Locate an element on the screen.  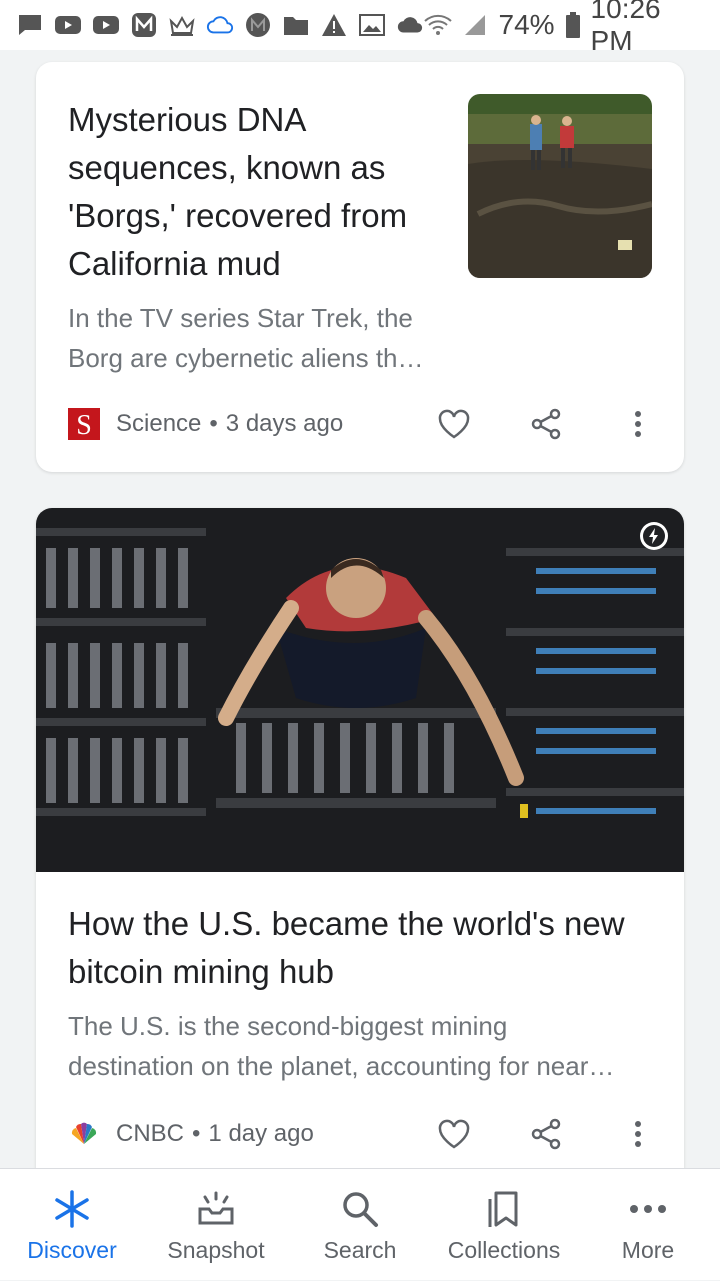
image-icon is located at coordinates (372, 25).